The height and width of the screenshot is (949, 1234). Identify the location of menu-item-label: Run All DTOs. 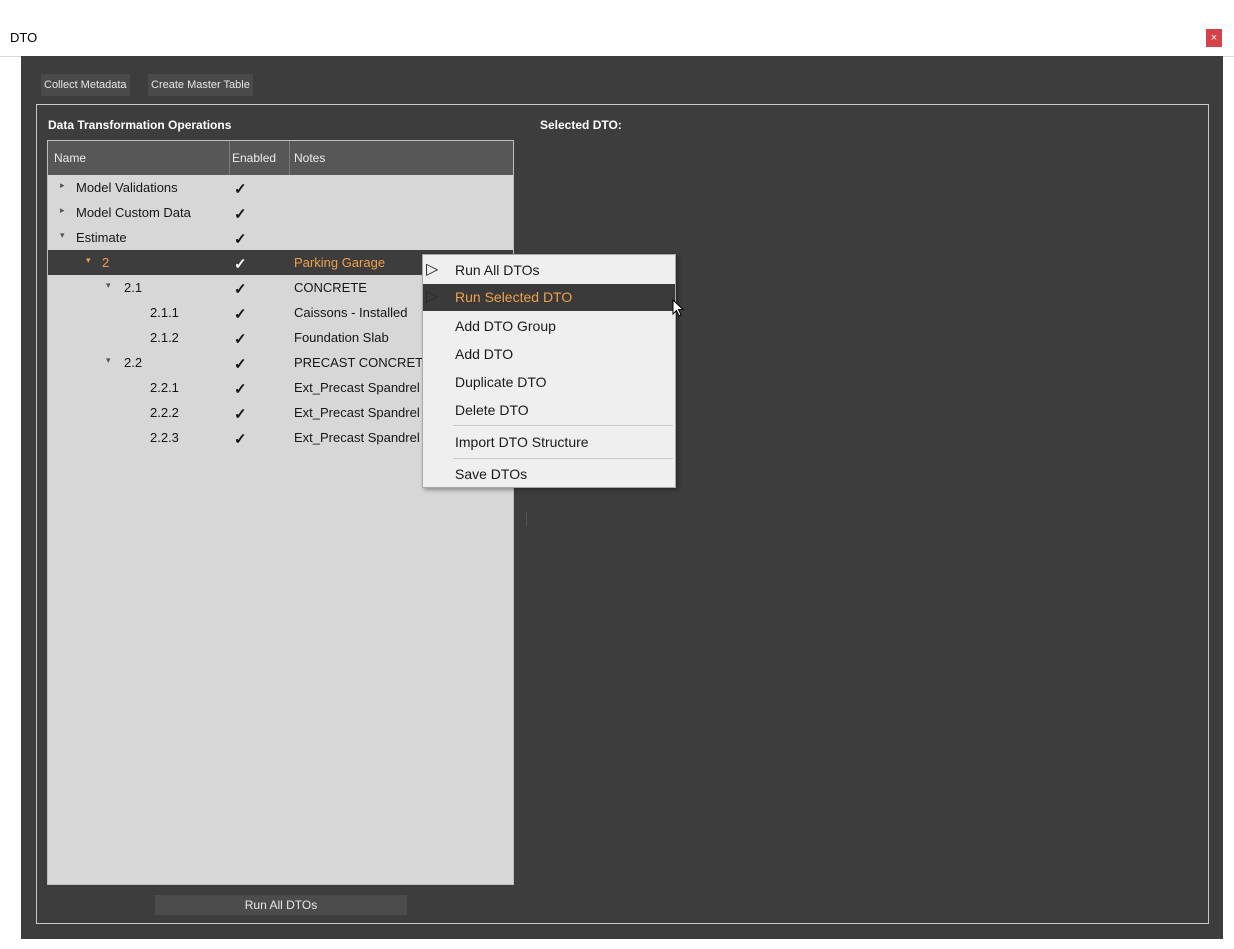
(497, 270).